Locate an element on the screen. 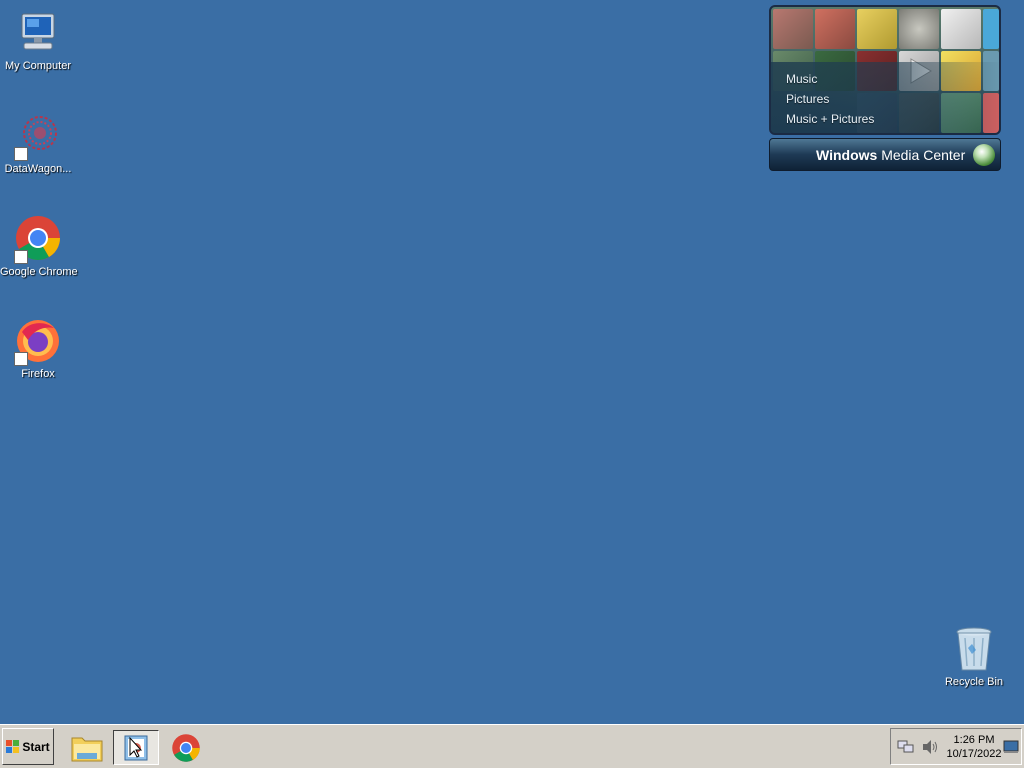  media-center-title-bold: Windows is located at coordinates (847, 155).